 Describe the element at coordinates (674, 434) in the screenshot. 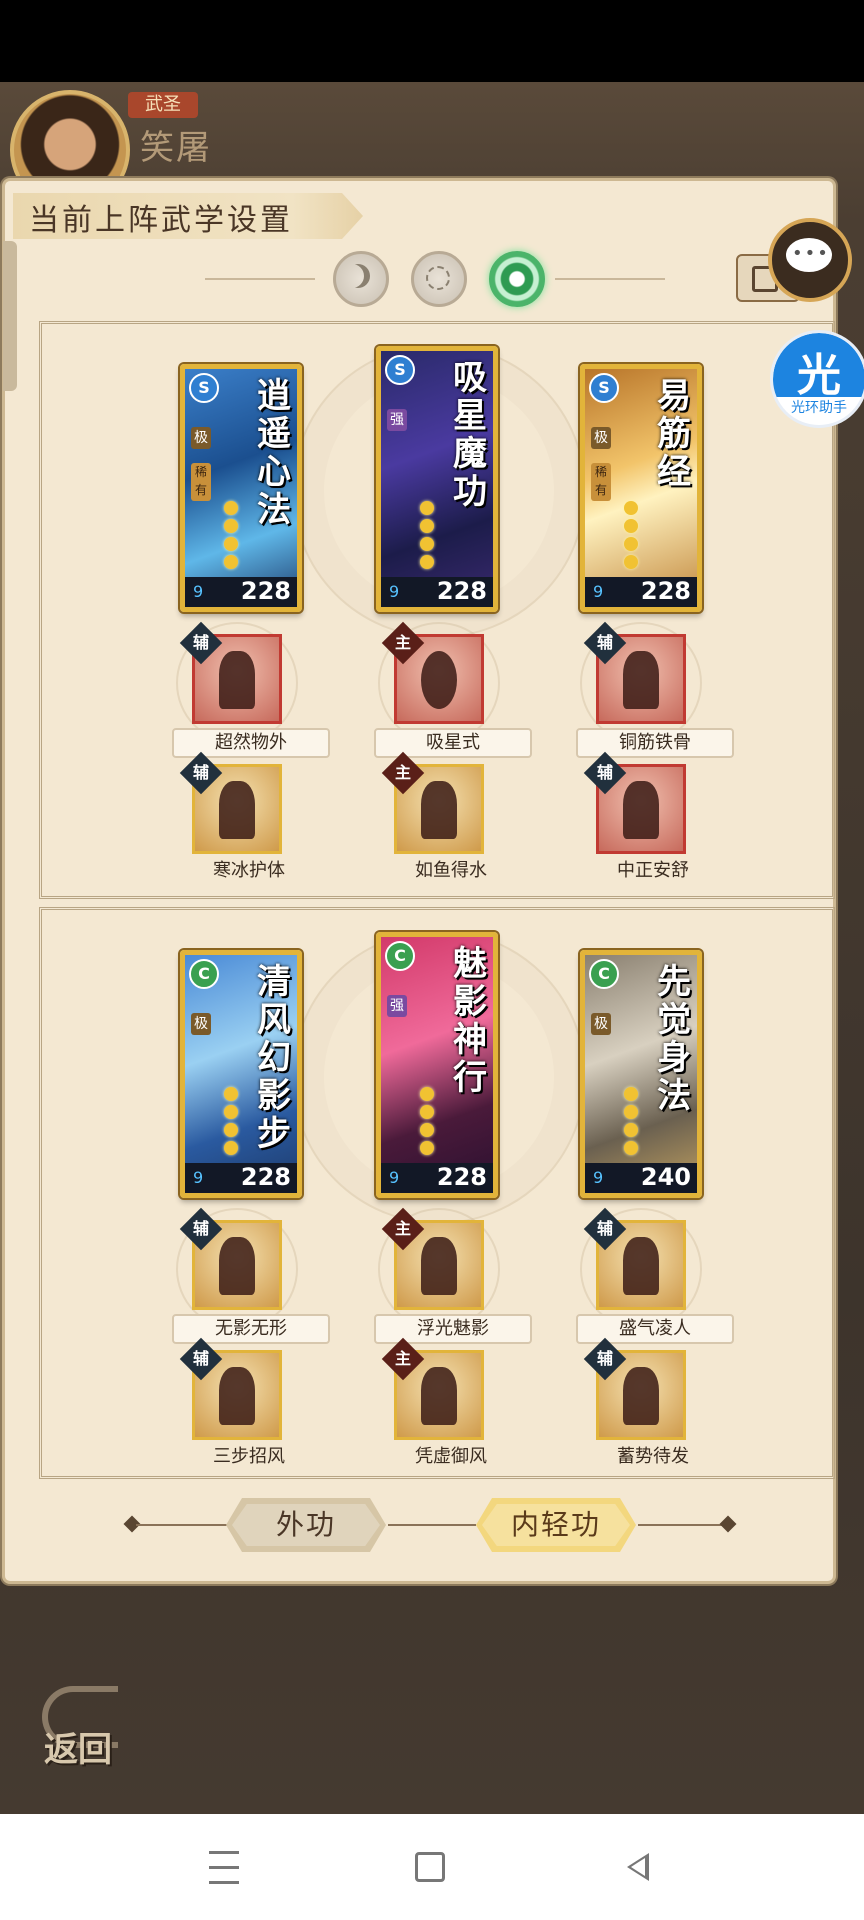

I see `card-name: 易筋经` at that location.